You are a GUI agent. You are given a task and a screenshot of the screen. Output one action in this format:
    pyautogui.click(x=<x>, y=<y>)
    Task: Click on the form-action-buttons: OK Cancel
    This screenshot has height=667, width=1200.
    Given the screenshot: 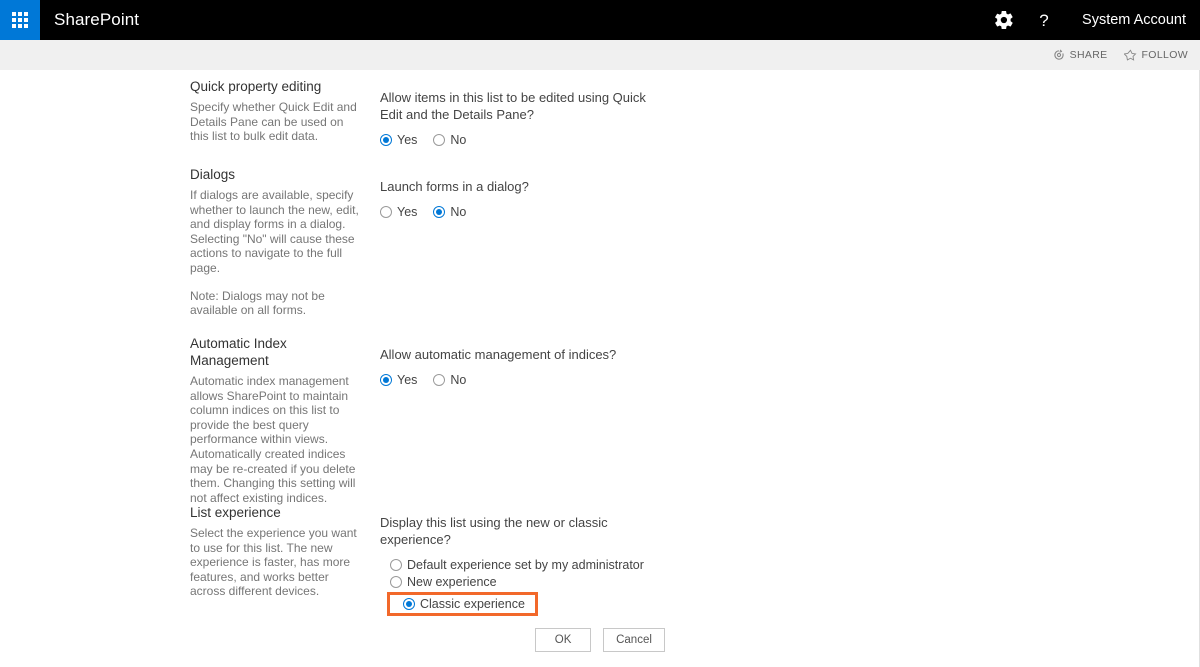 What is the action you would take?
    pyautogui.click(x=600, y=640)
    